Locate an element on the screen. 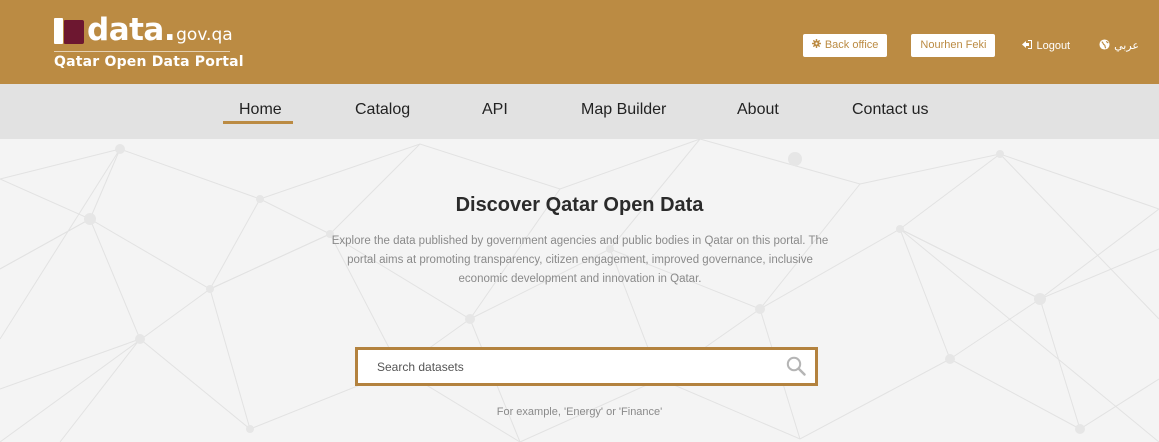 The height and width of the screenshot is (442, 1159). user-account-button: Nourhen Feki is located at coordinates (953, 45).